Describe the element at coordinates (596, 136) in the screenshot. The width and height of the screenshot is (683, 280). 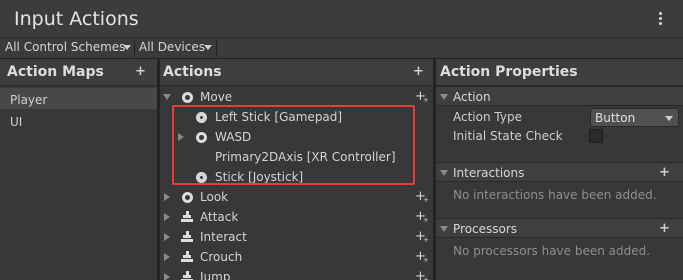
I see `initial-state-check-checkbox` at that location.